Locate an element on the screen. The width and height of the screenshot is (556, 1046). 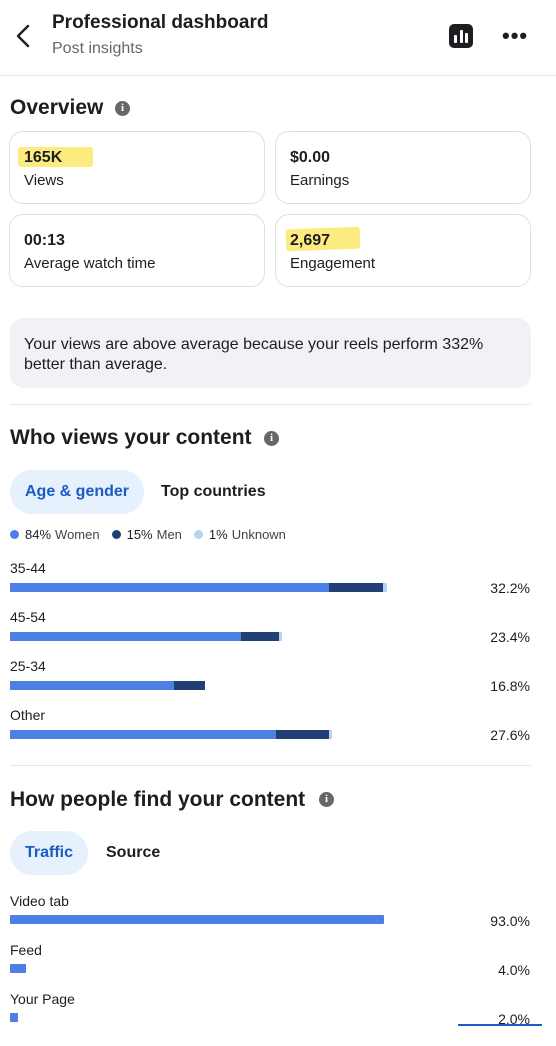
legend-item-women: 84% Women is located at coordinates (55, 534).